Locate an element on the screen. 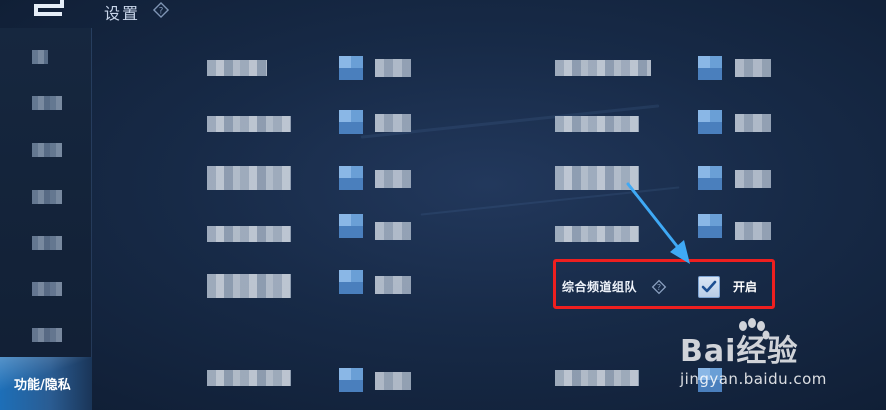 The width and height of the screenshot is (886, 410). setting-state: 开启 is located at coordinates (745, 287).